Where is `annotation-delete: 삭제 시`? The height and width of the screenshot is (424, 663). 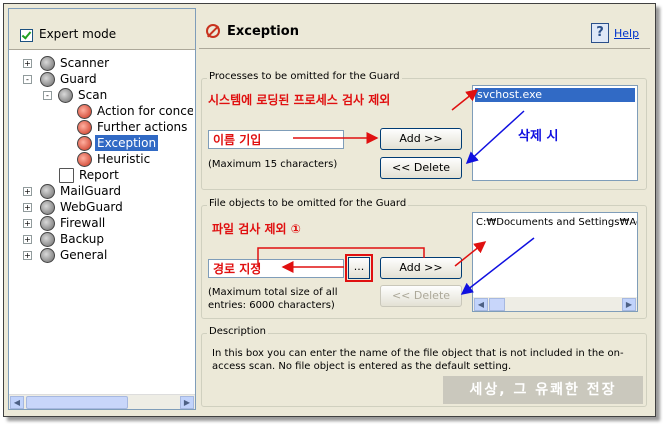 annotation-delete: 삭제 시 is located at coordinates (538, 136).